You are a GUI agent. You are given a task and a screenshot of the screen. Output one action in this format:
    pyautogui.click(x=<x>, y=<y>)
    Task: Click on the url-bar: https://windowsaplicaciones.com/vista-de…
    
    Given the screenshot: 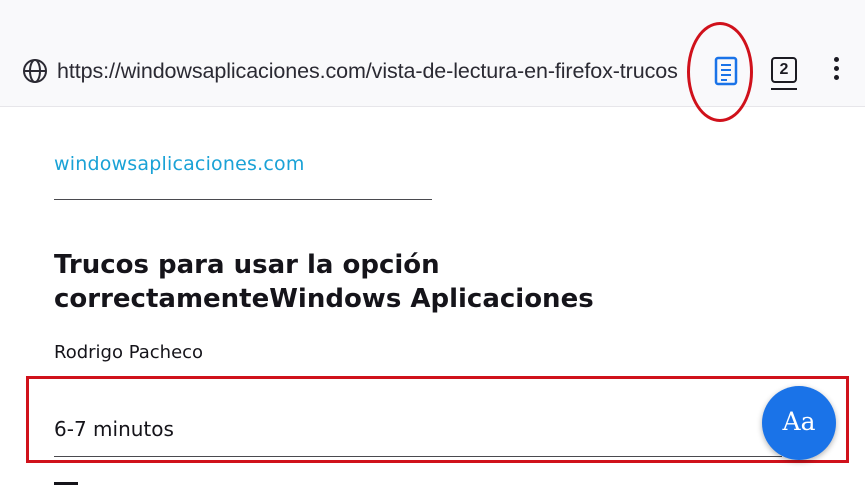 What is the action you would take?
    pyautogui.click(x=375, y=71)
    